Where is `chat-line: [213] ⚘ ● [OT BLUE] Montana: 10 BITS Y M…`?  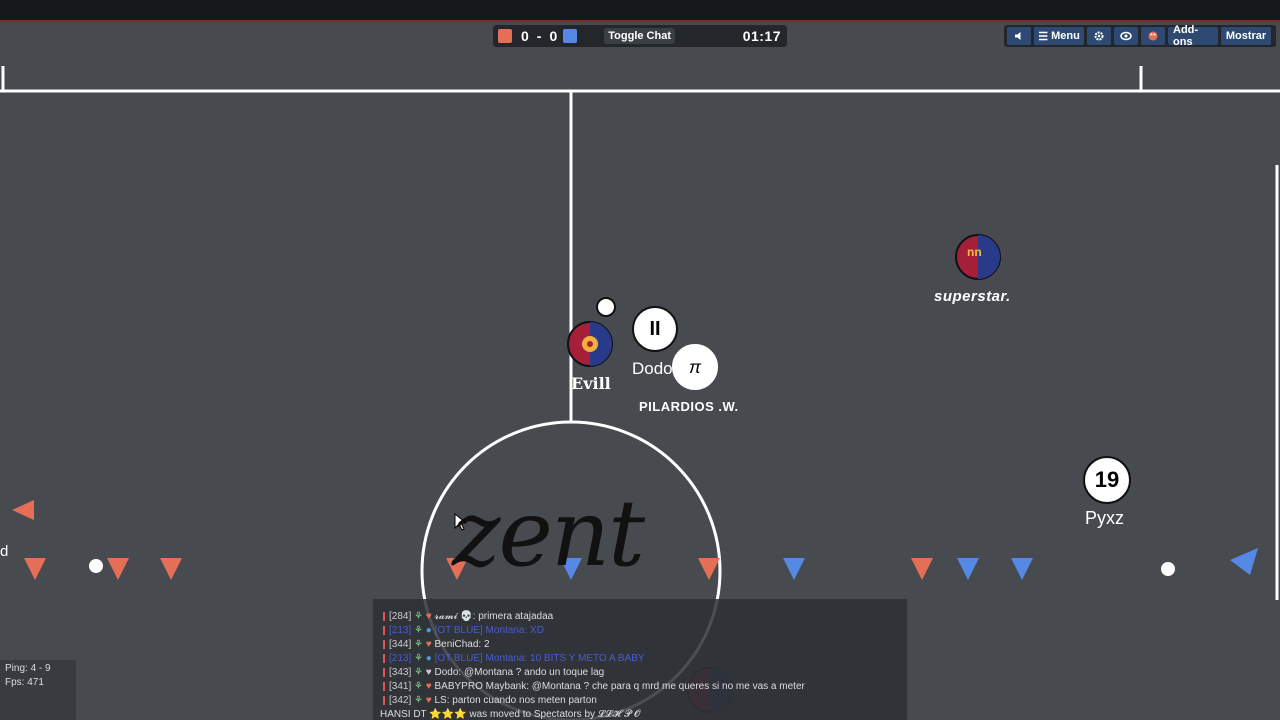
chat-line: [213] ⚘ ● [OT BLUE] Montana: 10 BITS Y M… is located at coordinates (514, 658).